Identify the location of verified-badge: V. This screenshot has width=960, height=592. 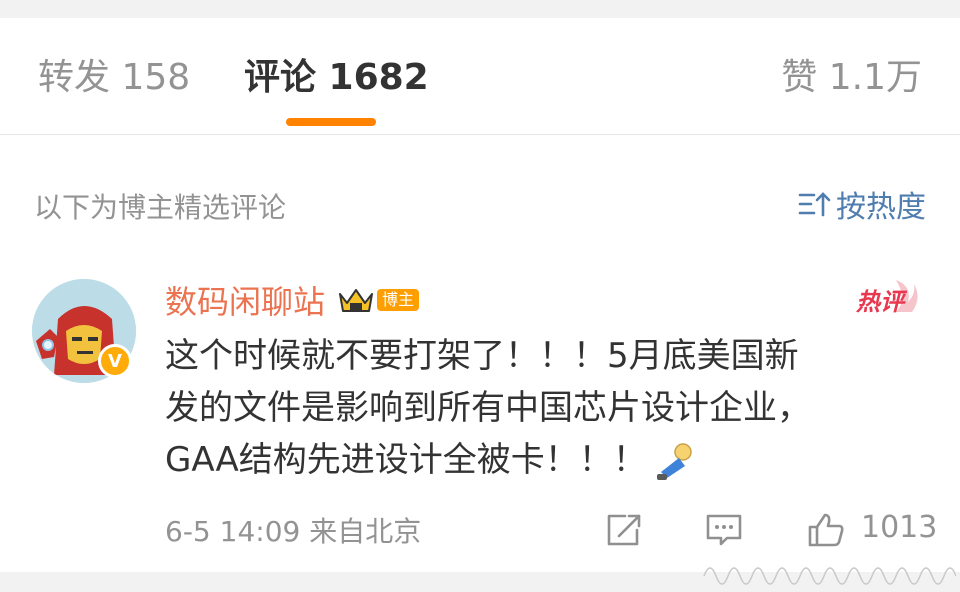
(115, 361).